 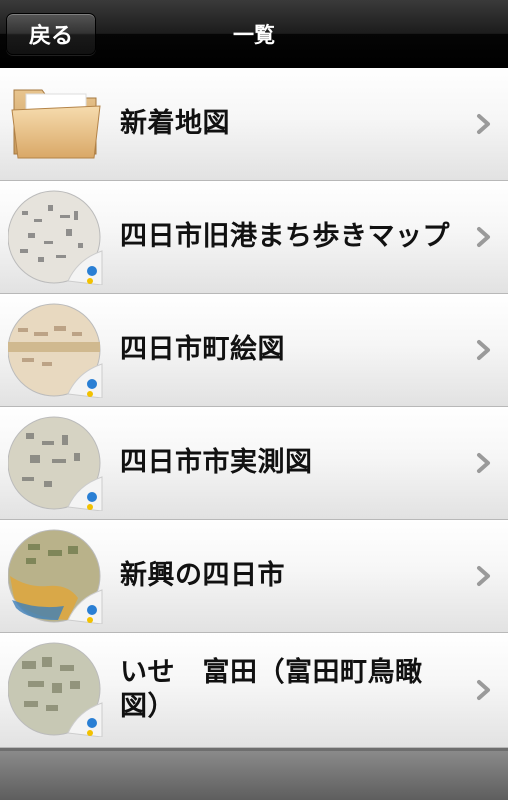 What do you see at coordinates (56, 124) in the screenshot?
I see `folder-icon` at bounding box center [56, 124].